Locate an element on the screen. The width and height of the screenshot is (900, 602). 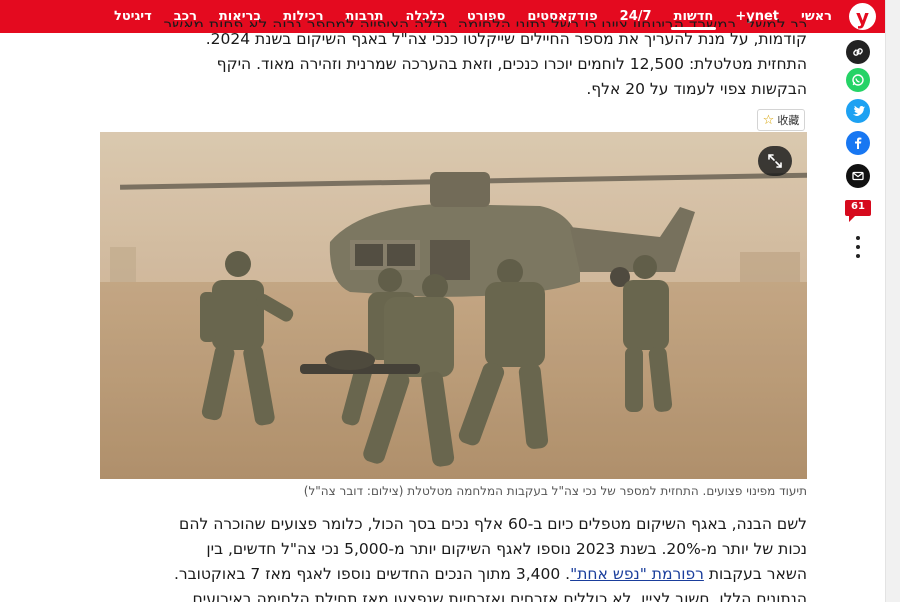
twitter-icon is located at coordinates (859, 110).